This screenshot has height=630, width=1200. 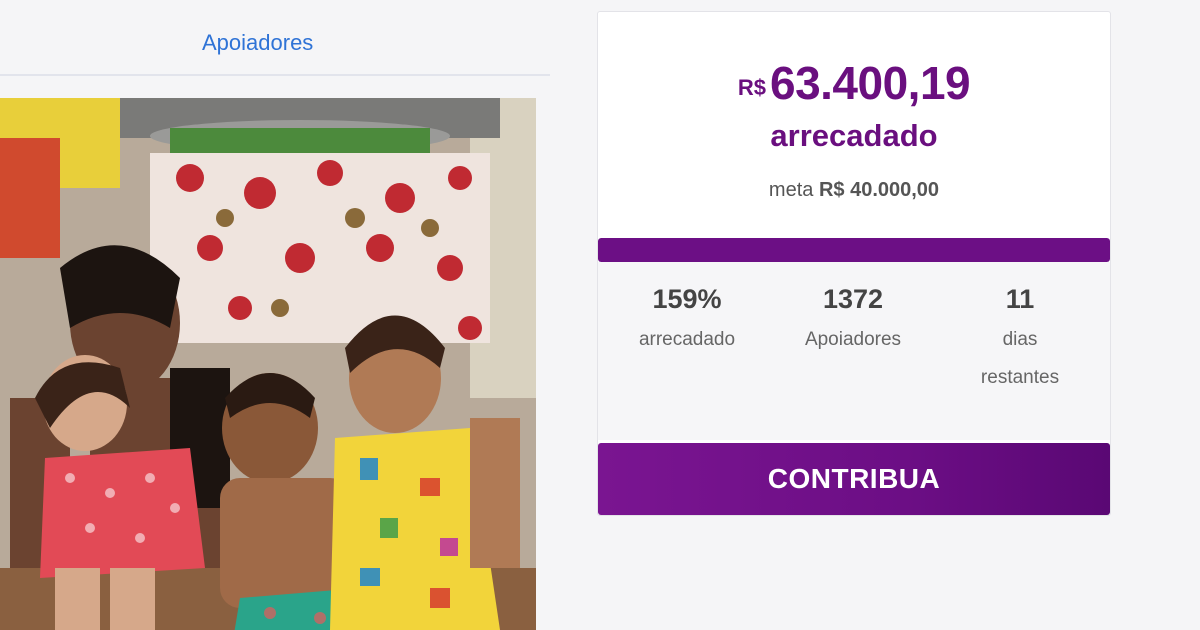 I want to click on amount-value: 63.400,19, so click(x=870, y=83).